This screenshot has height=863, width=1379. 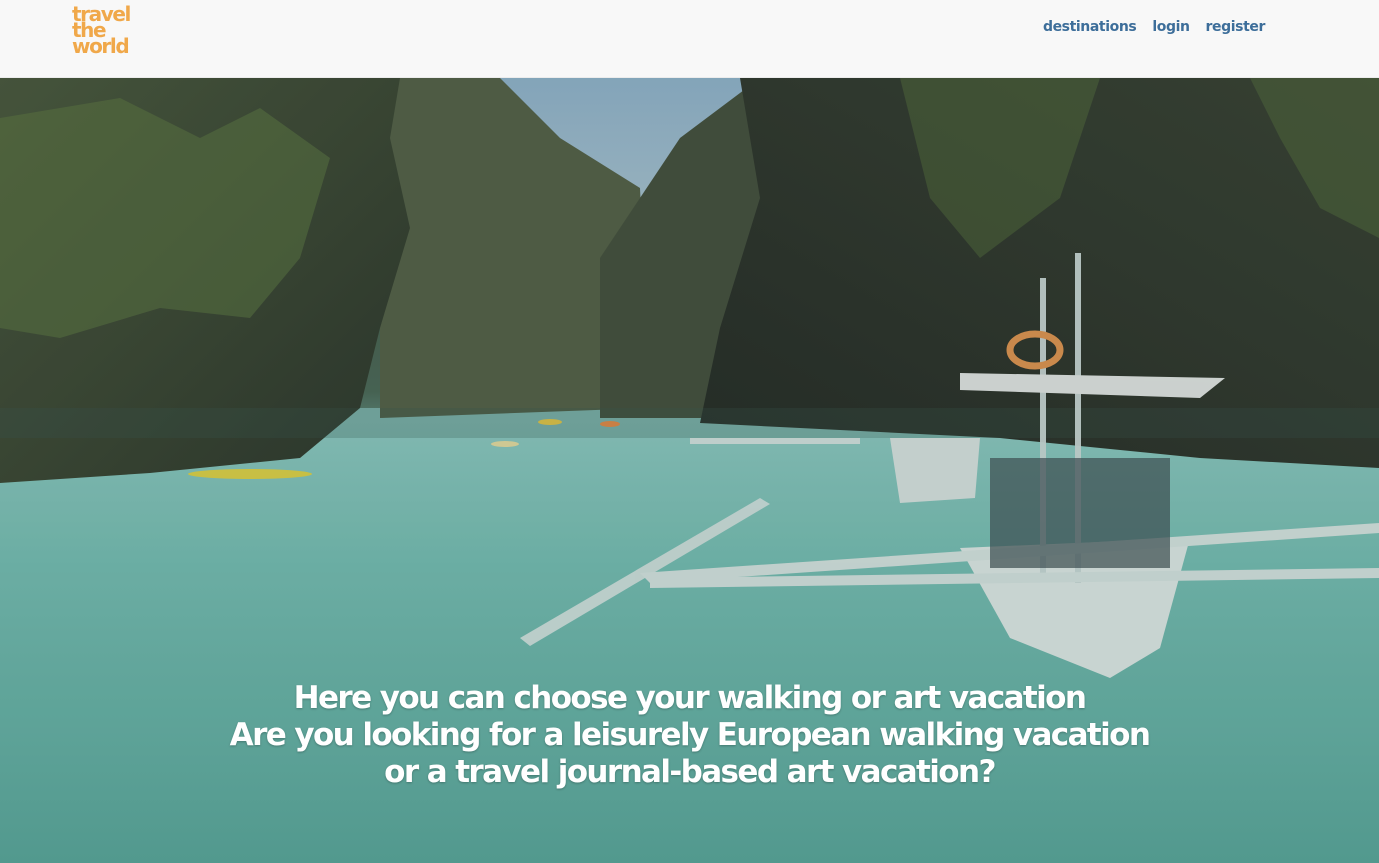 I want to click on hero-line: or a travel journal-based art vacation?, so click(x=690, y=772).